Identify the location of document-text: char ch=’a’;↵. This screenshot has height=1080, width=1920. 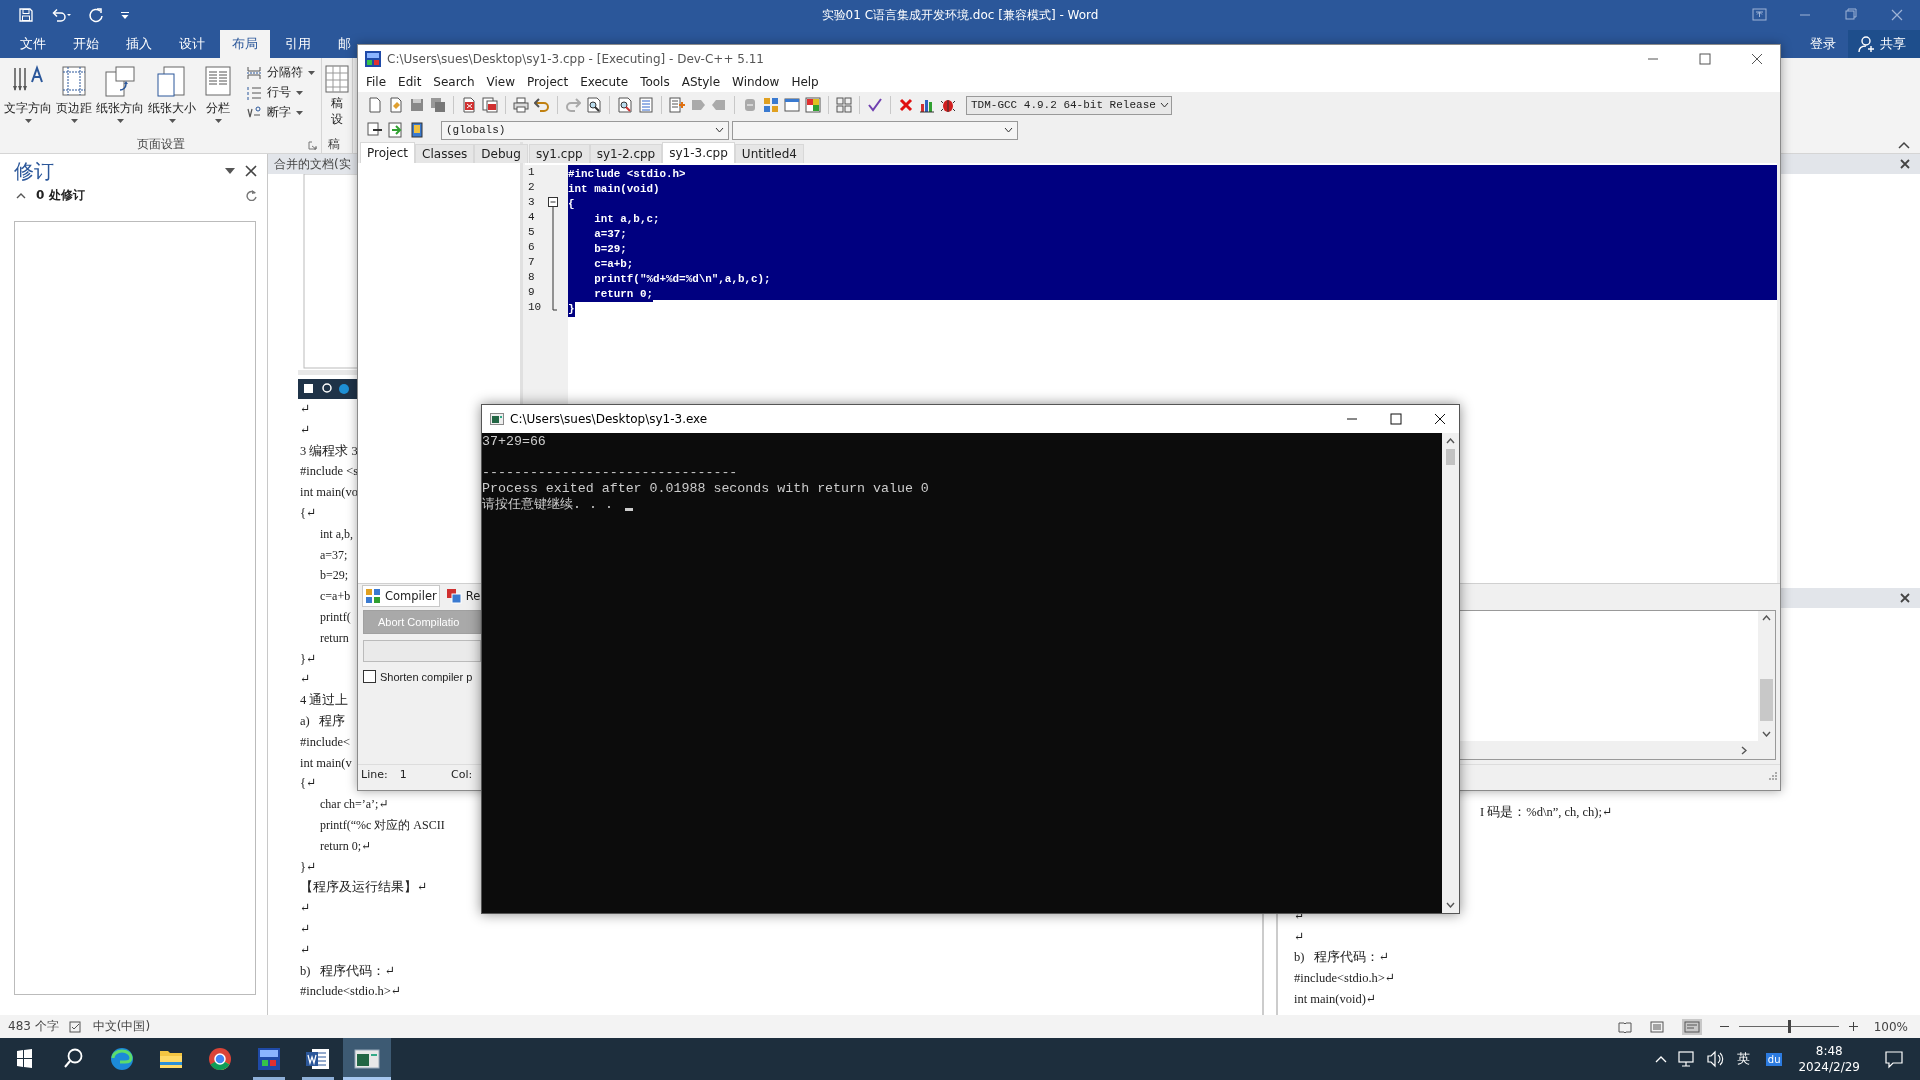
(354, 805).